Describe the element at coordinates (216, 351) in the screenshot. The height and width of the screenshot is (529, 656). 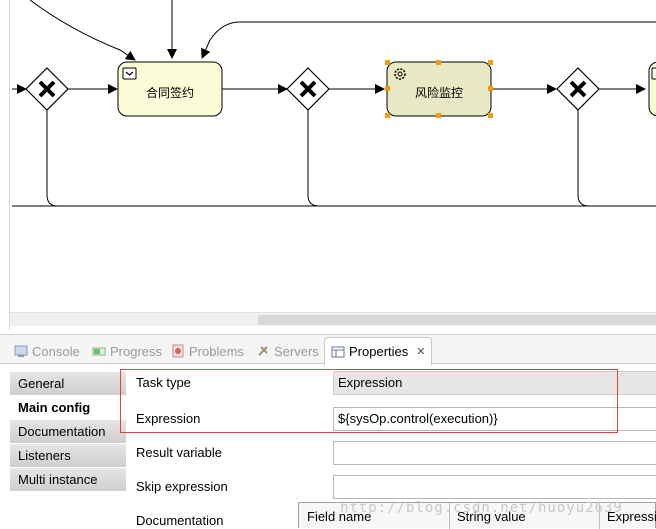
I see `tab-label: Problems` at that location.